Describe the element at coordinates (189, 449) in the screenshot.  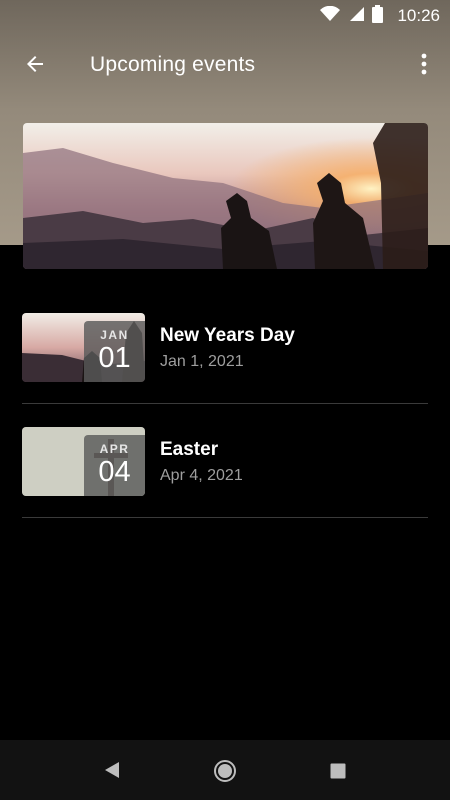
I see `event-title: Easter` at that location.